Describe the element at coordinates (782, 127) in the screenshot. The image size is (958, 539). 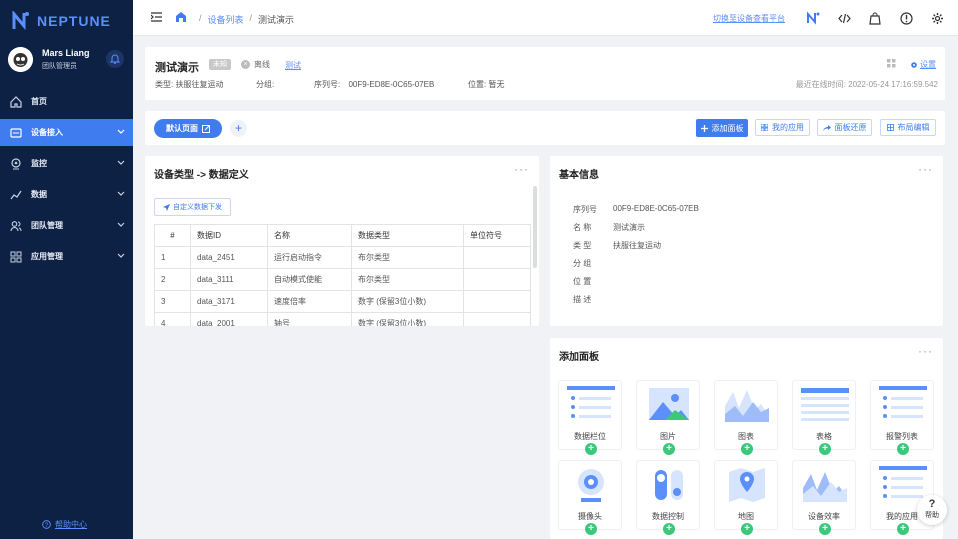
I see `my-apps-button: 我的应用` at that location.